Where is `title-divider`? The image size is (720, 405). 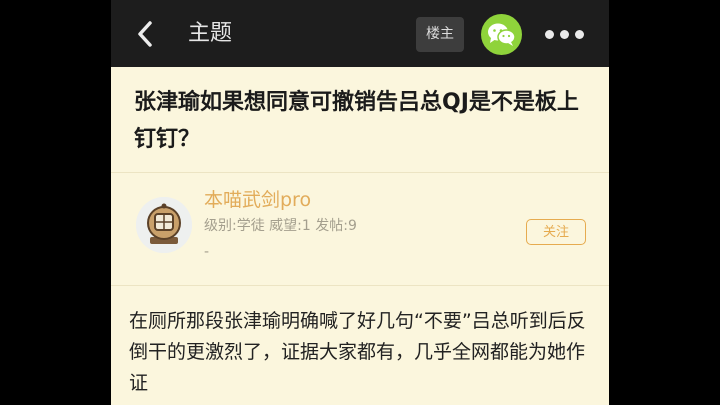 title-divider is located at coordinates (360, 172).